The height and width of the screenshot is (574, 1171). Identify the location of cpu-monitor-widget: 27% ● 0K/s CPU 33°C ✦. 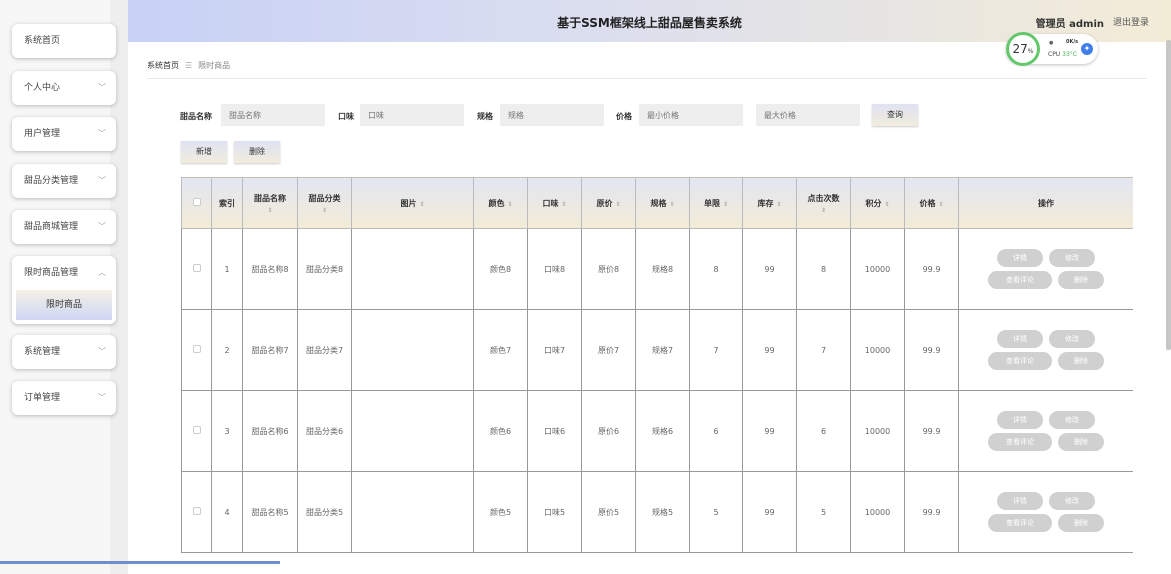
(1052, 49).